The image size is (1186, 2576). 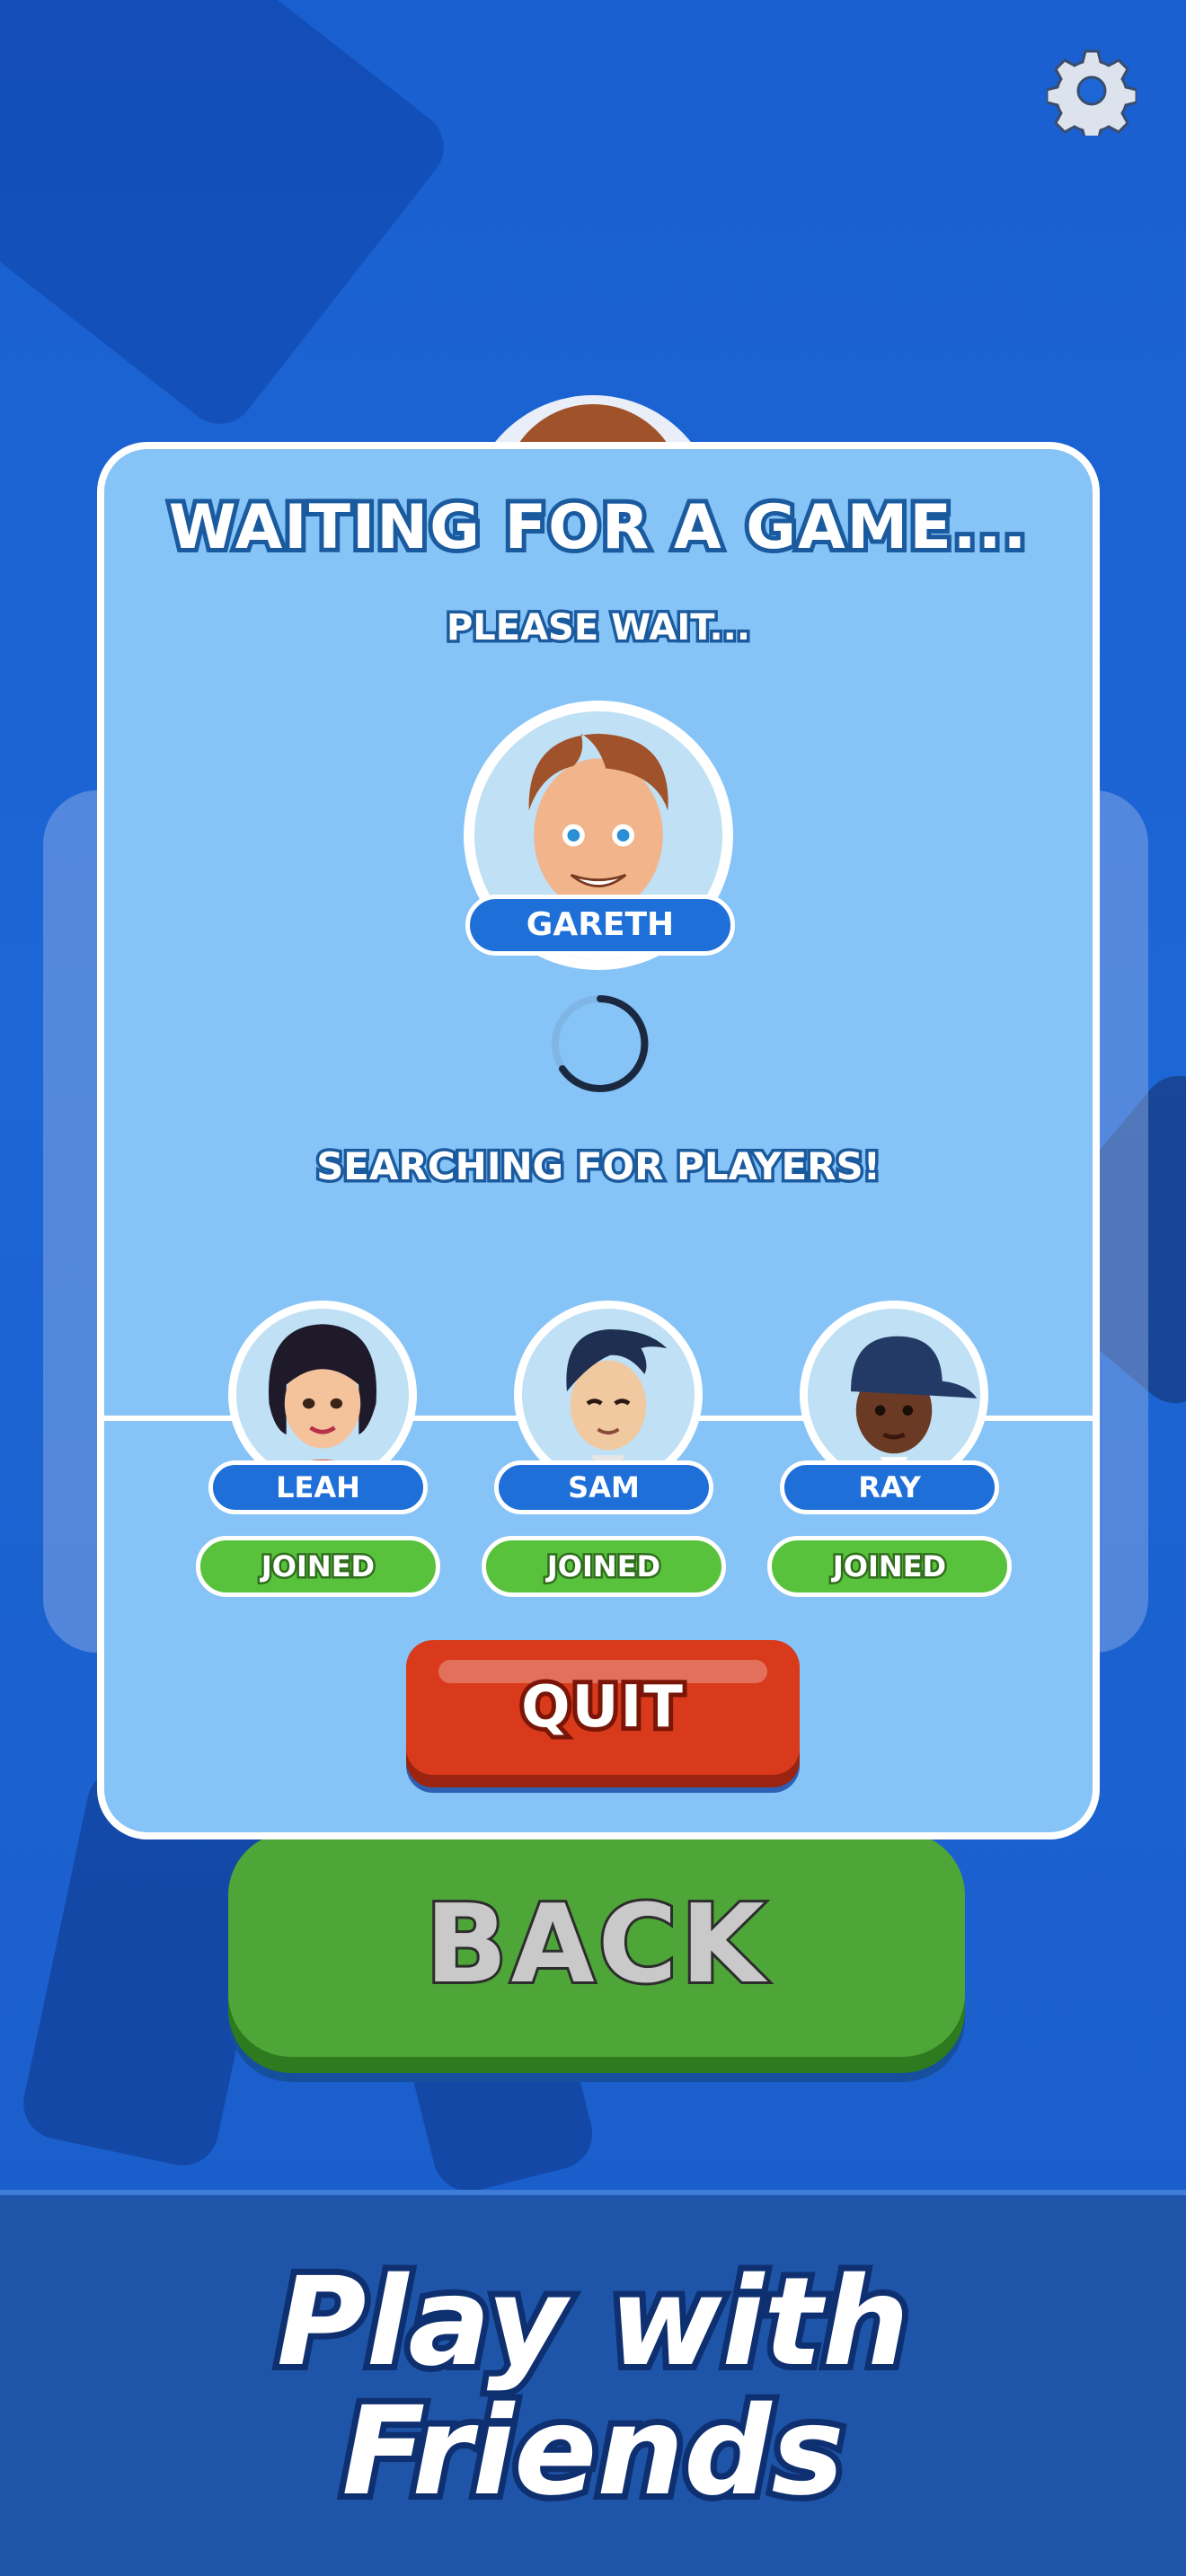 I want to click on back-button: BACK, so click(x=596, y=1945).